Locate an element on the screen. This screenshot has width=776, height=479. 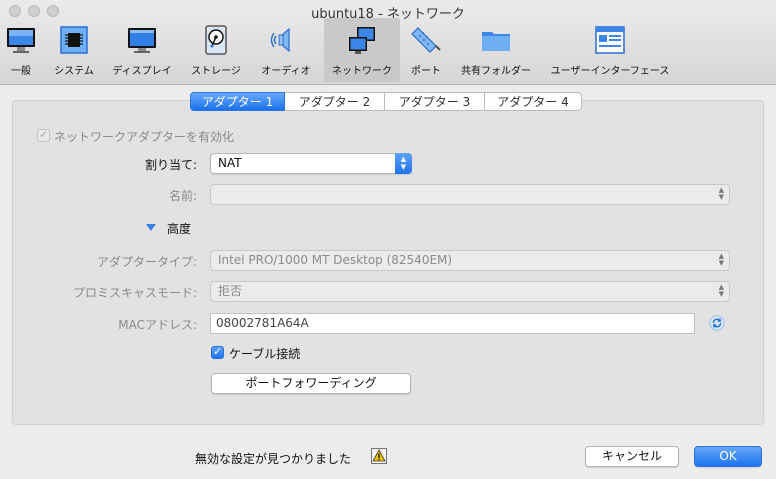
display-icon is located at coordinates (142, 40).